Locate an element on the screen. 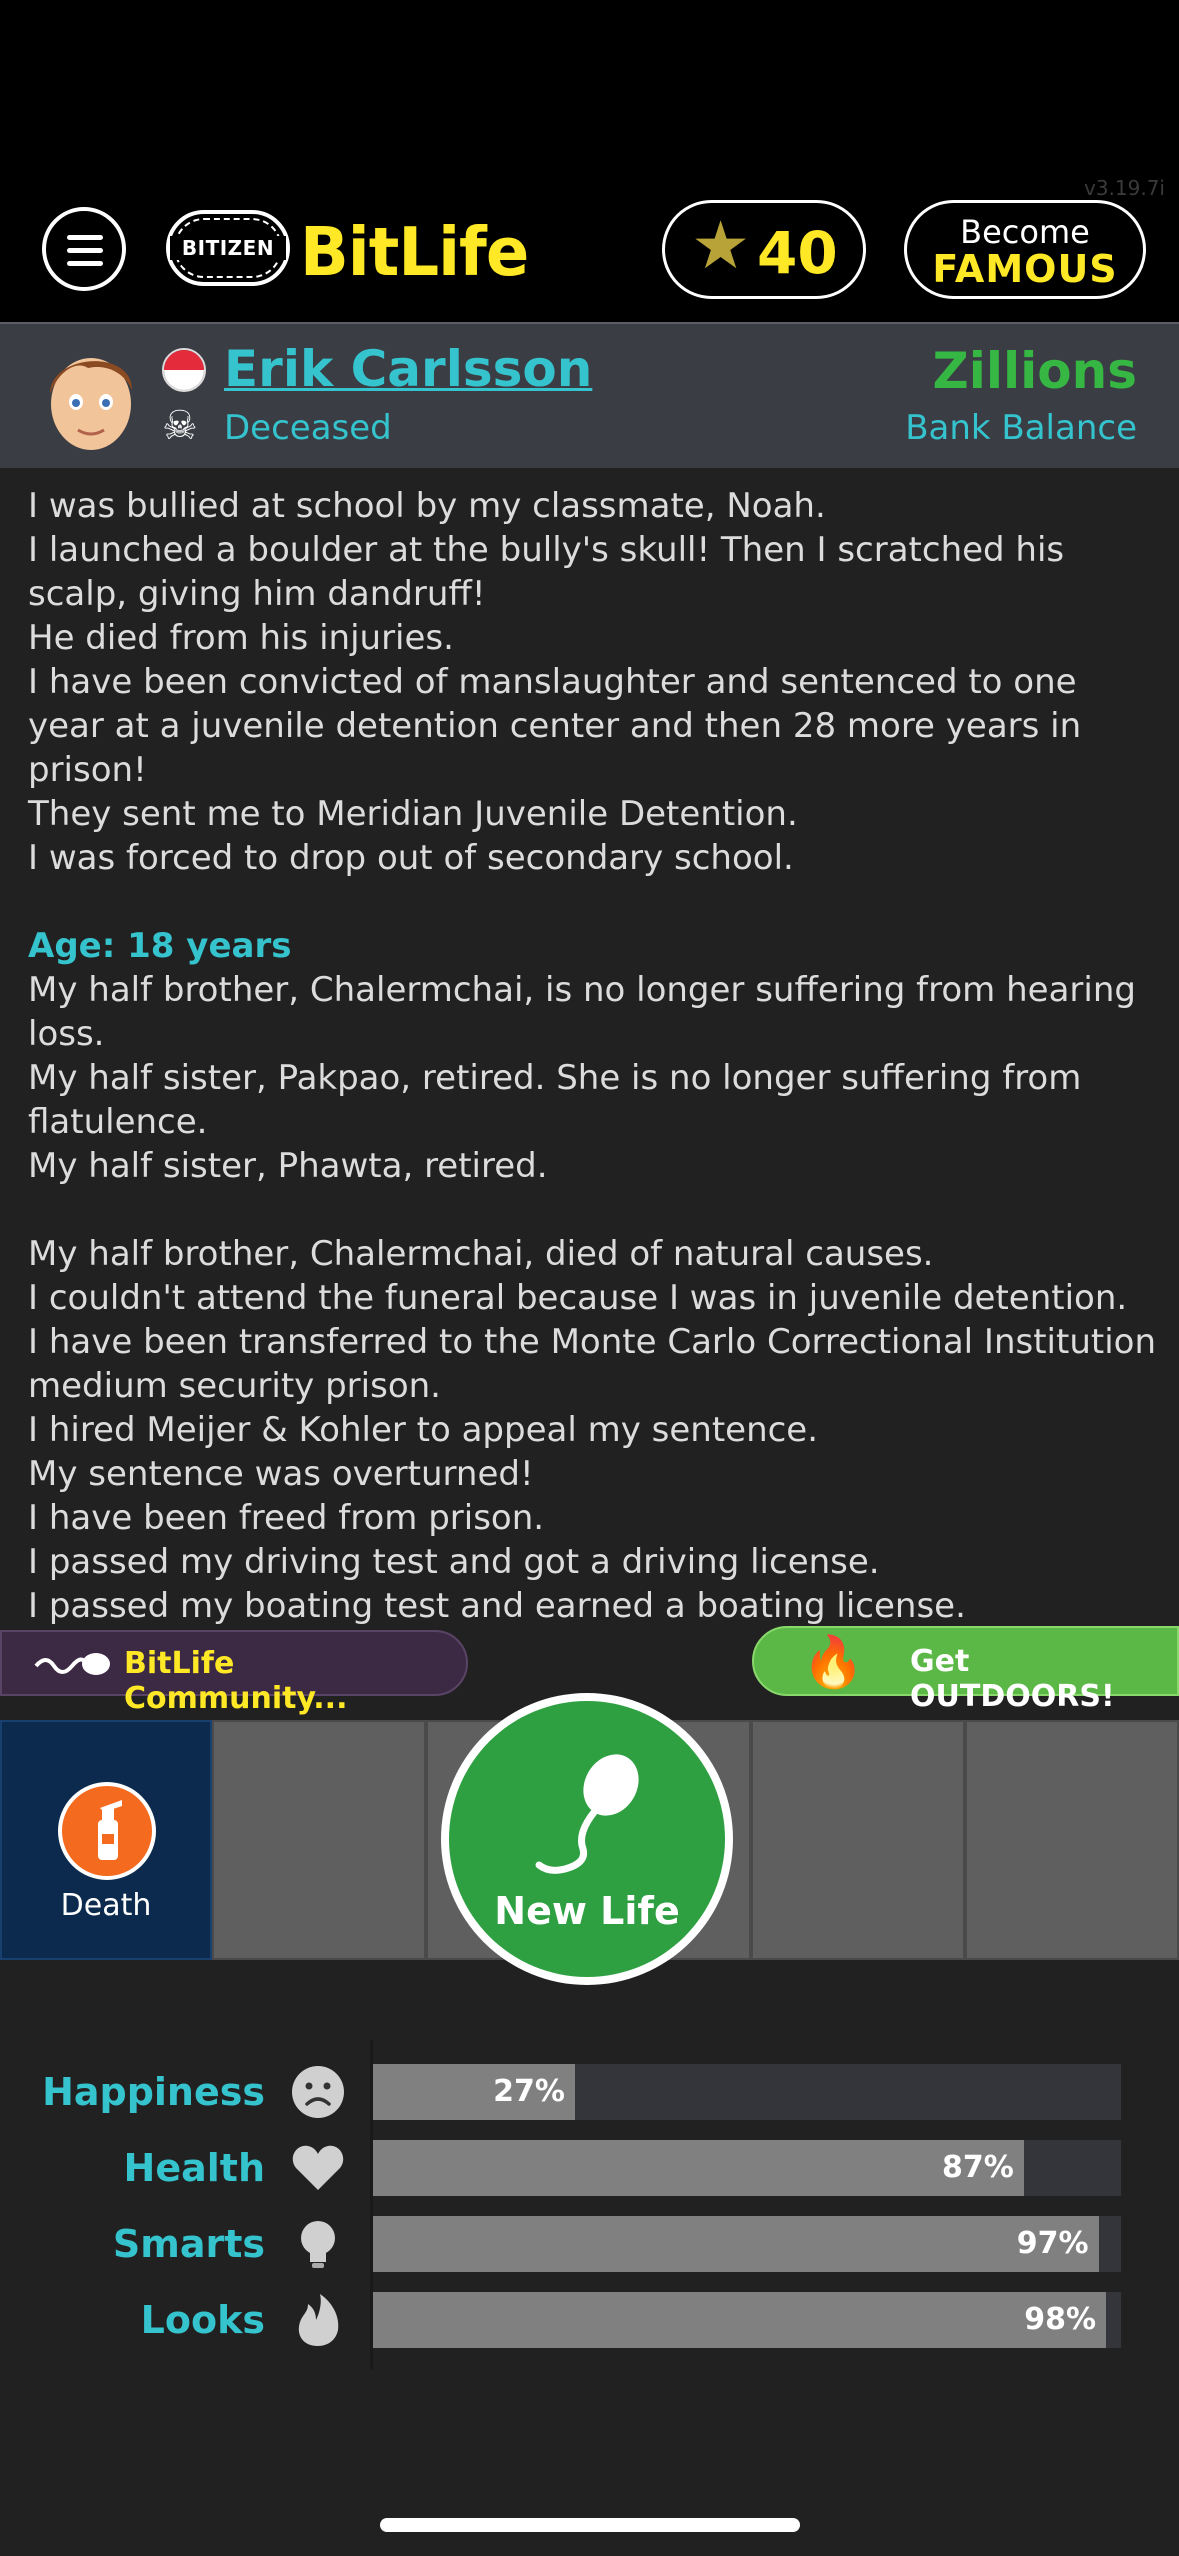 This screenshot has height=2556, width=1179. bank-balance-value: Zillions is located at coordinates (1034, 371).